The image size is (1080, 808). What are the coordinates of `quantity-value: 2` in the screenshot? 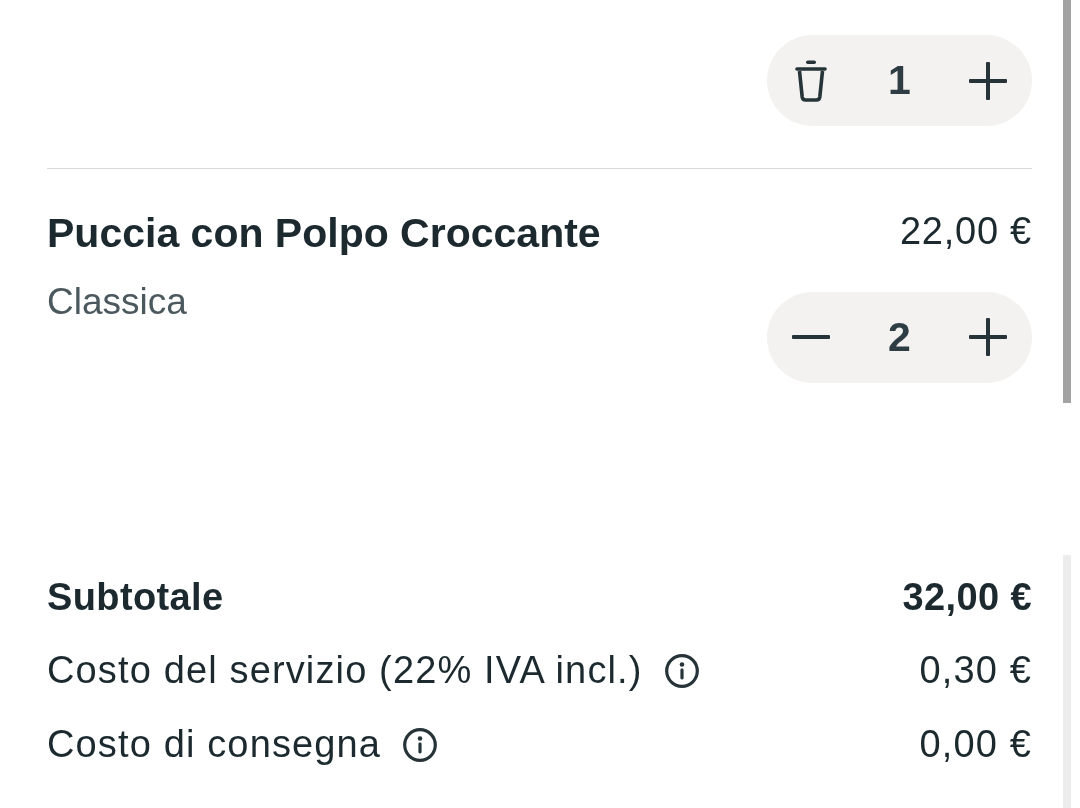 It's located at (899, 337).